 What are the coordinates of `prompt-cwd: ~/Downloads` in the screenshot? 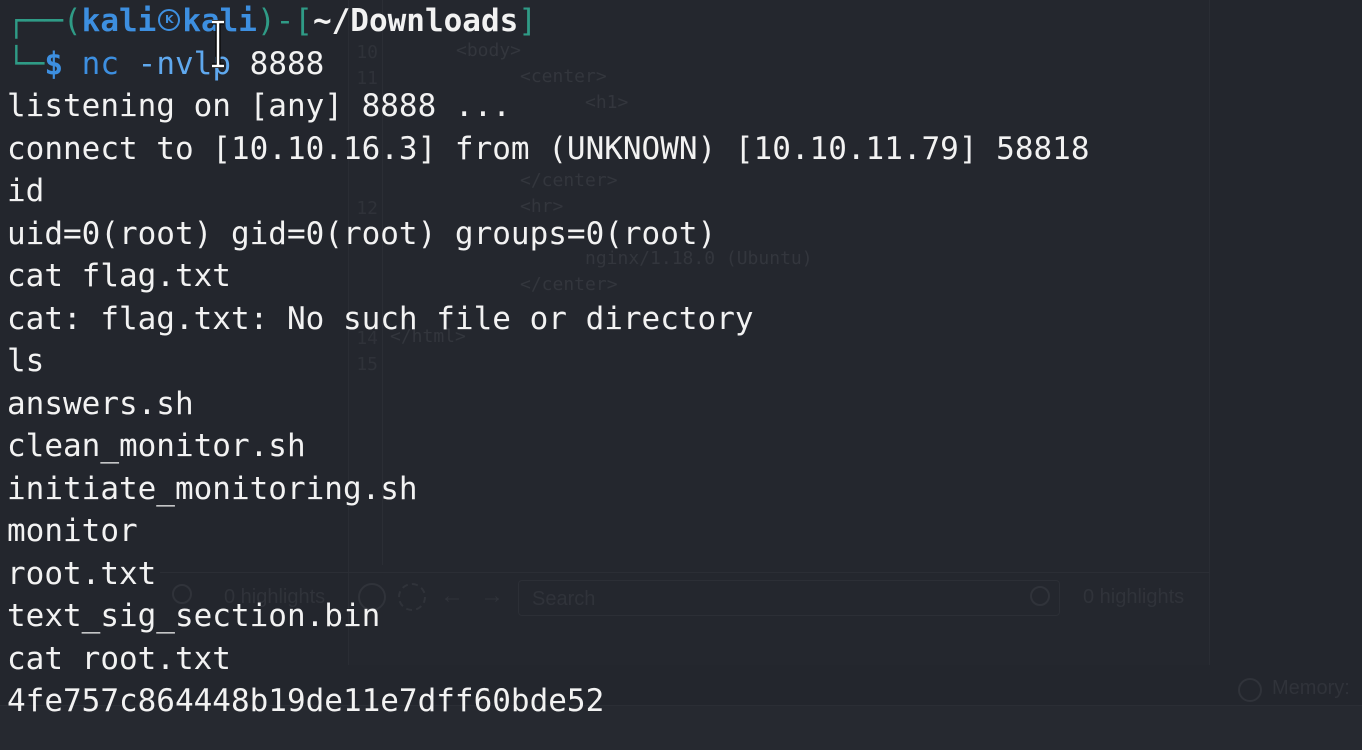 It's located at (415, 21).